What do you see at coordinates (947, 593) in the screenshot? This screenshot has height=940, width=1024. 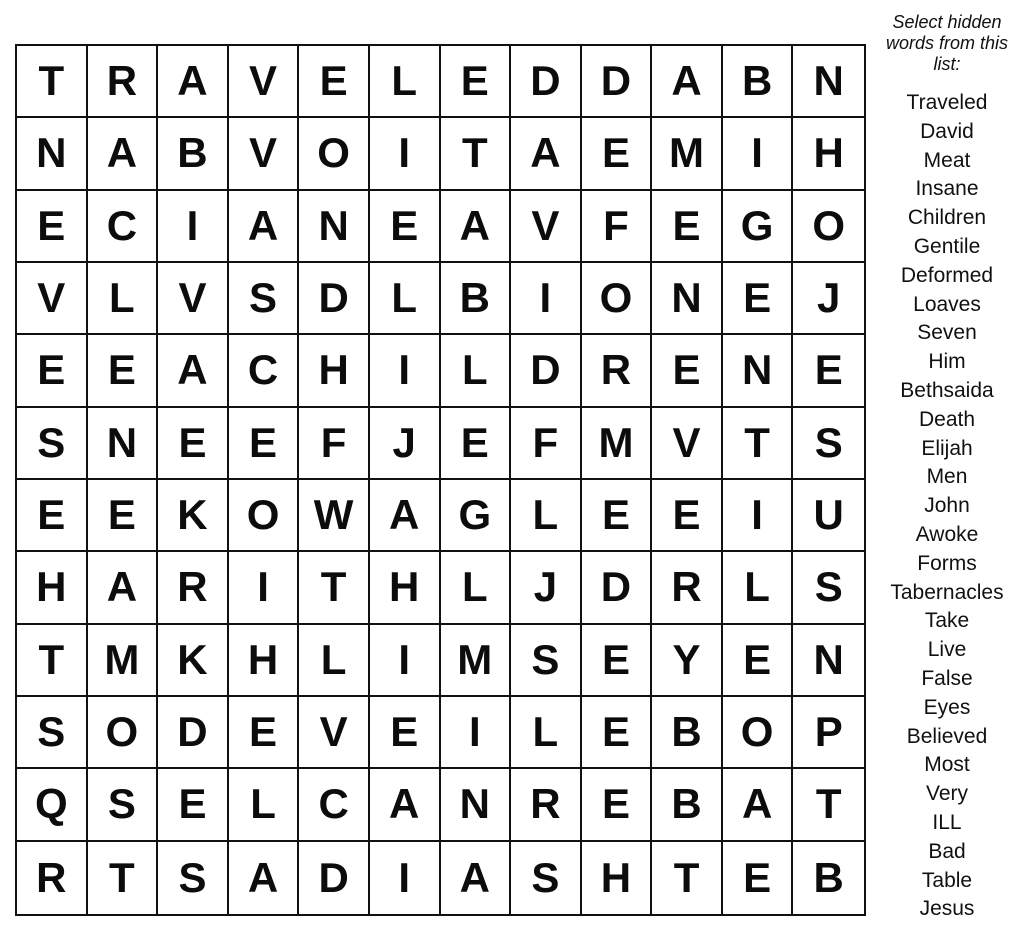 I see `word-list-item: Tabernacles` at bounding box center [947, 593].